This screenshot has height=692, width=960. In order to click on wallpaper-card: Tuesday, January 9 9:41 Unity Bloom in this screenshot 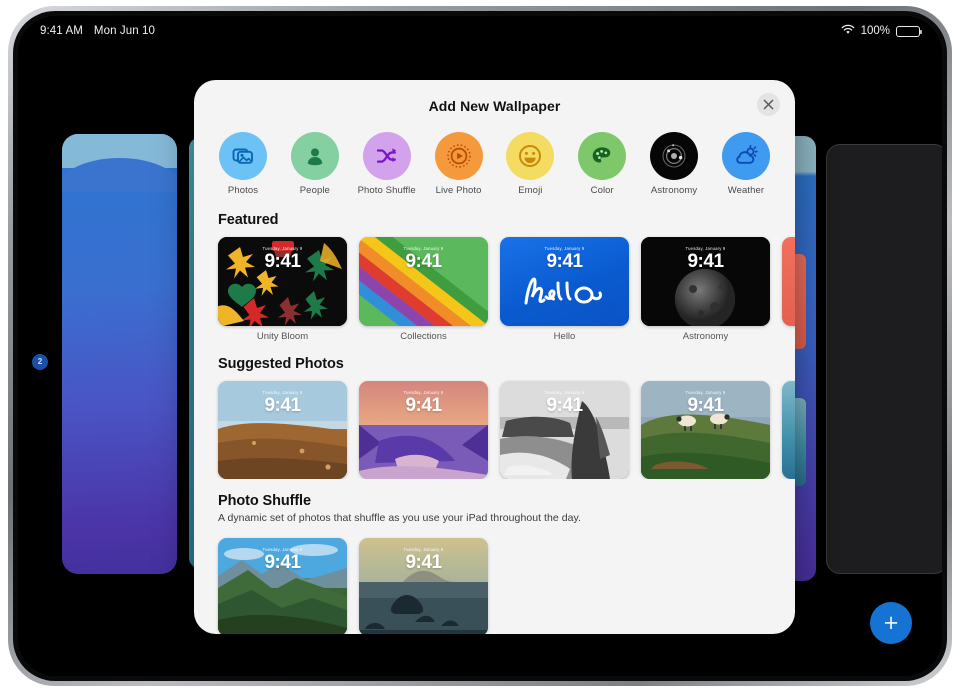, I will do `click(282, 289)`.